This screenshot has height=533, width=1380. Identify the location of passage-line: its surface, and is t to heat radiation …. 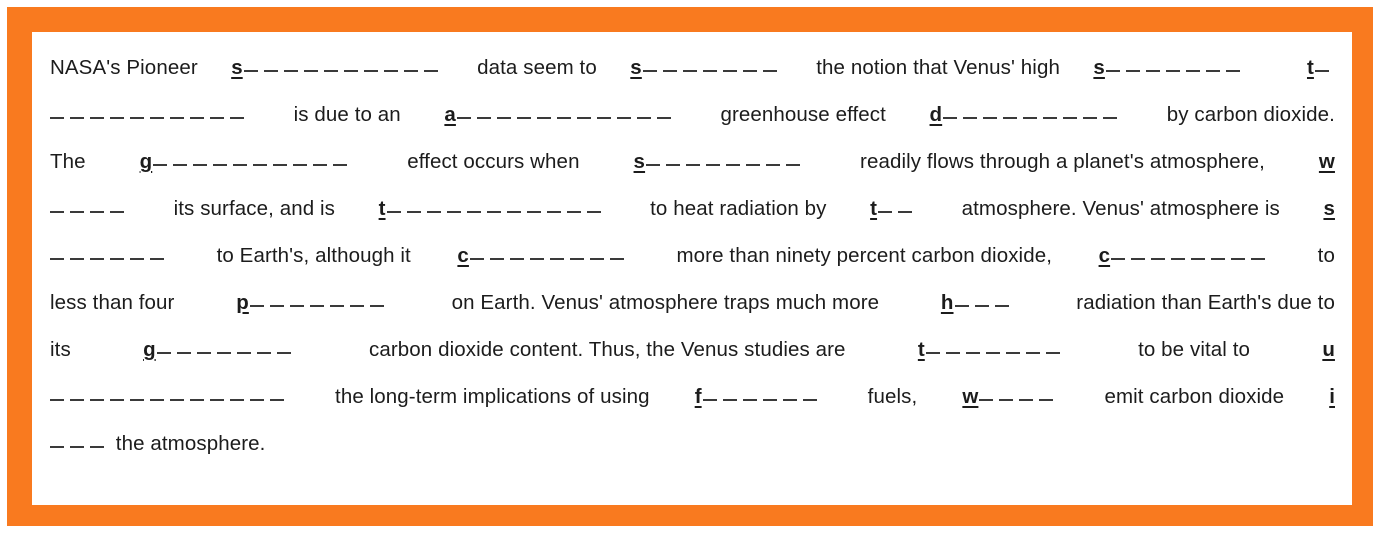
(692, 208).